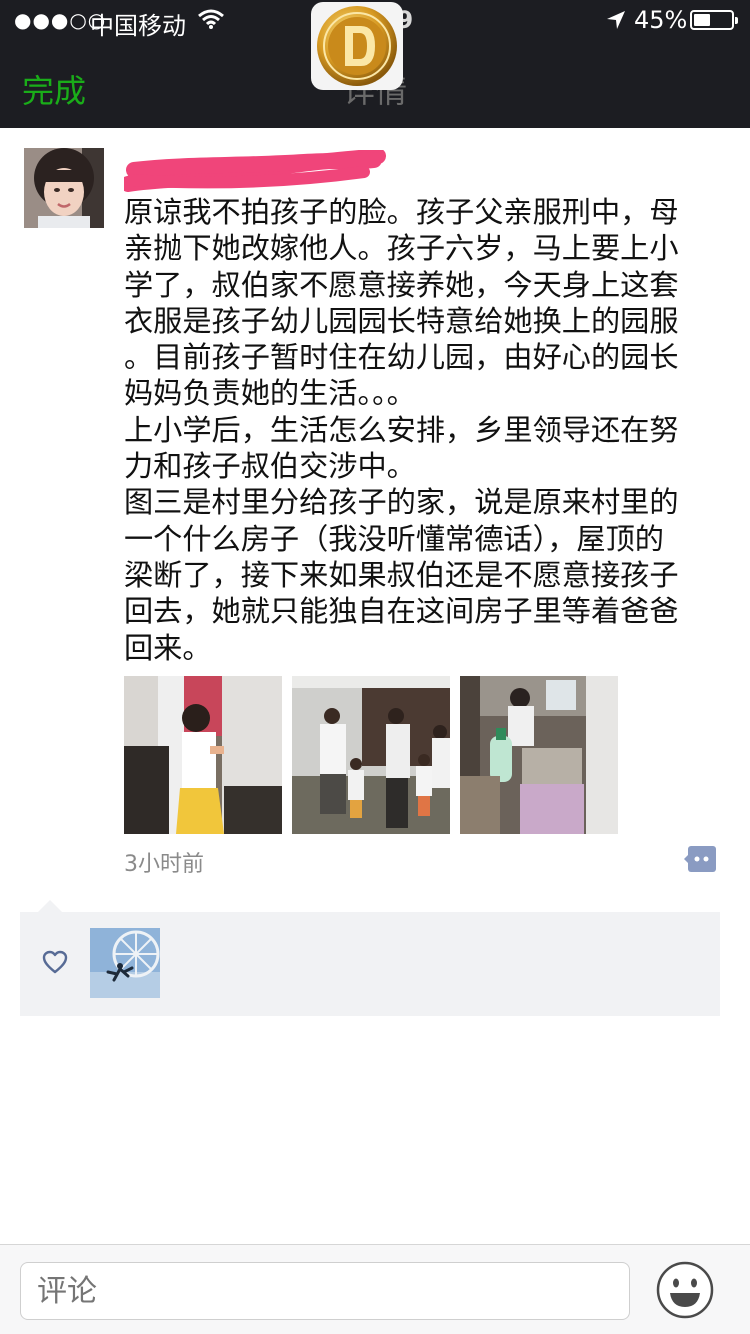 Image resolution: width=750 pixels, height=1334 pixels. I want to click on author-avatar, so click(64, 188).